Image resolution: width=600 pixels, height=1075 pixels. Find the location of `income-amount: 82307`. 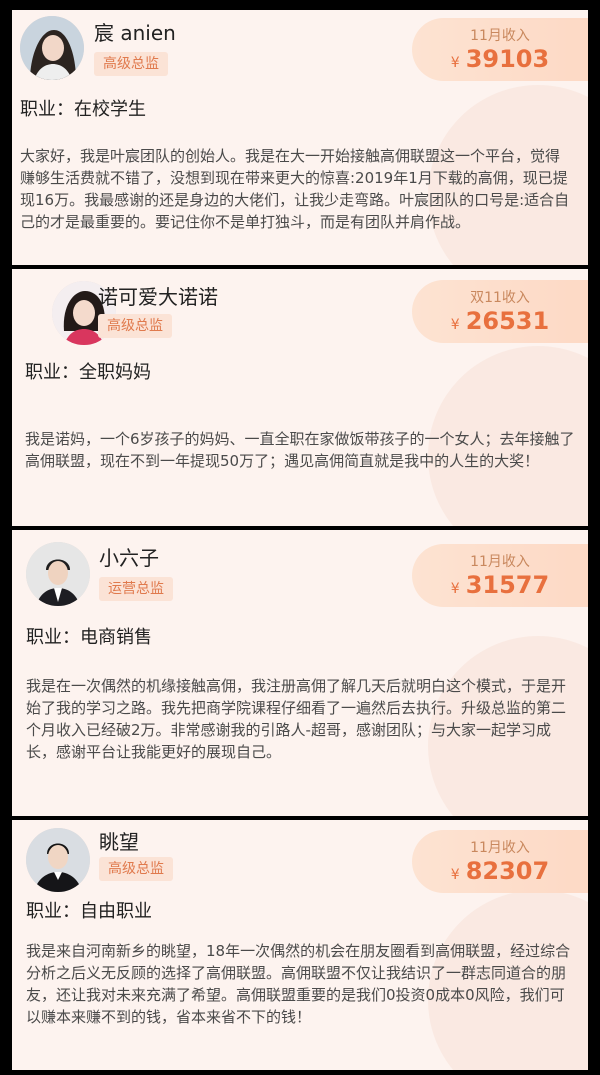

income-amount: 82307 is located at coordinates (507, 871).